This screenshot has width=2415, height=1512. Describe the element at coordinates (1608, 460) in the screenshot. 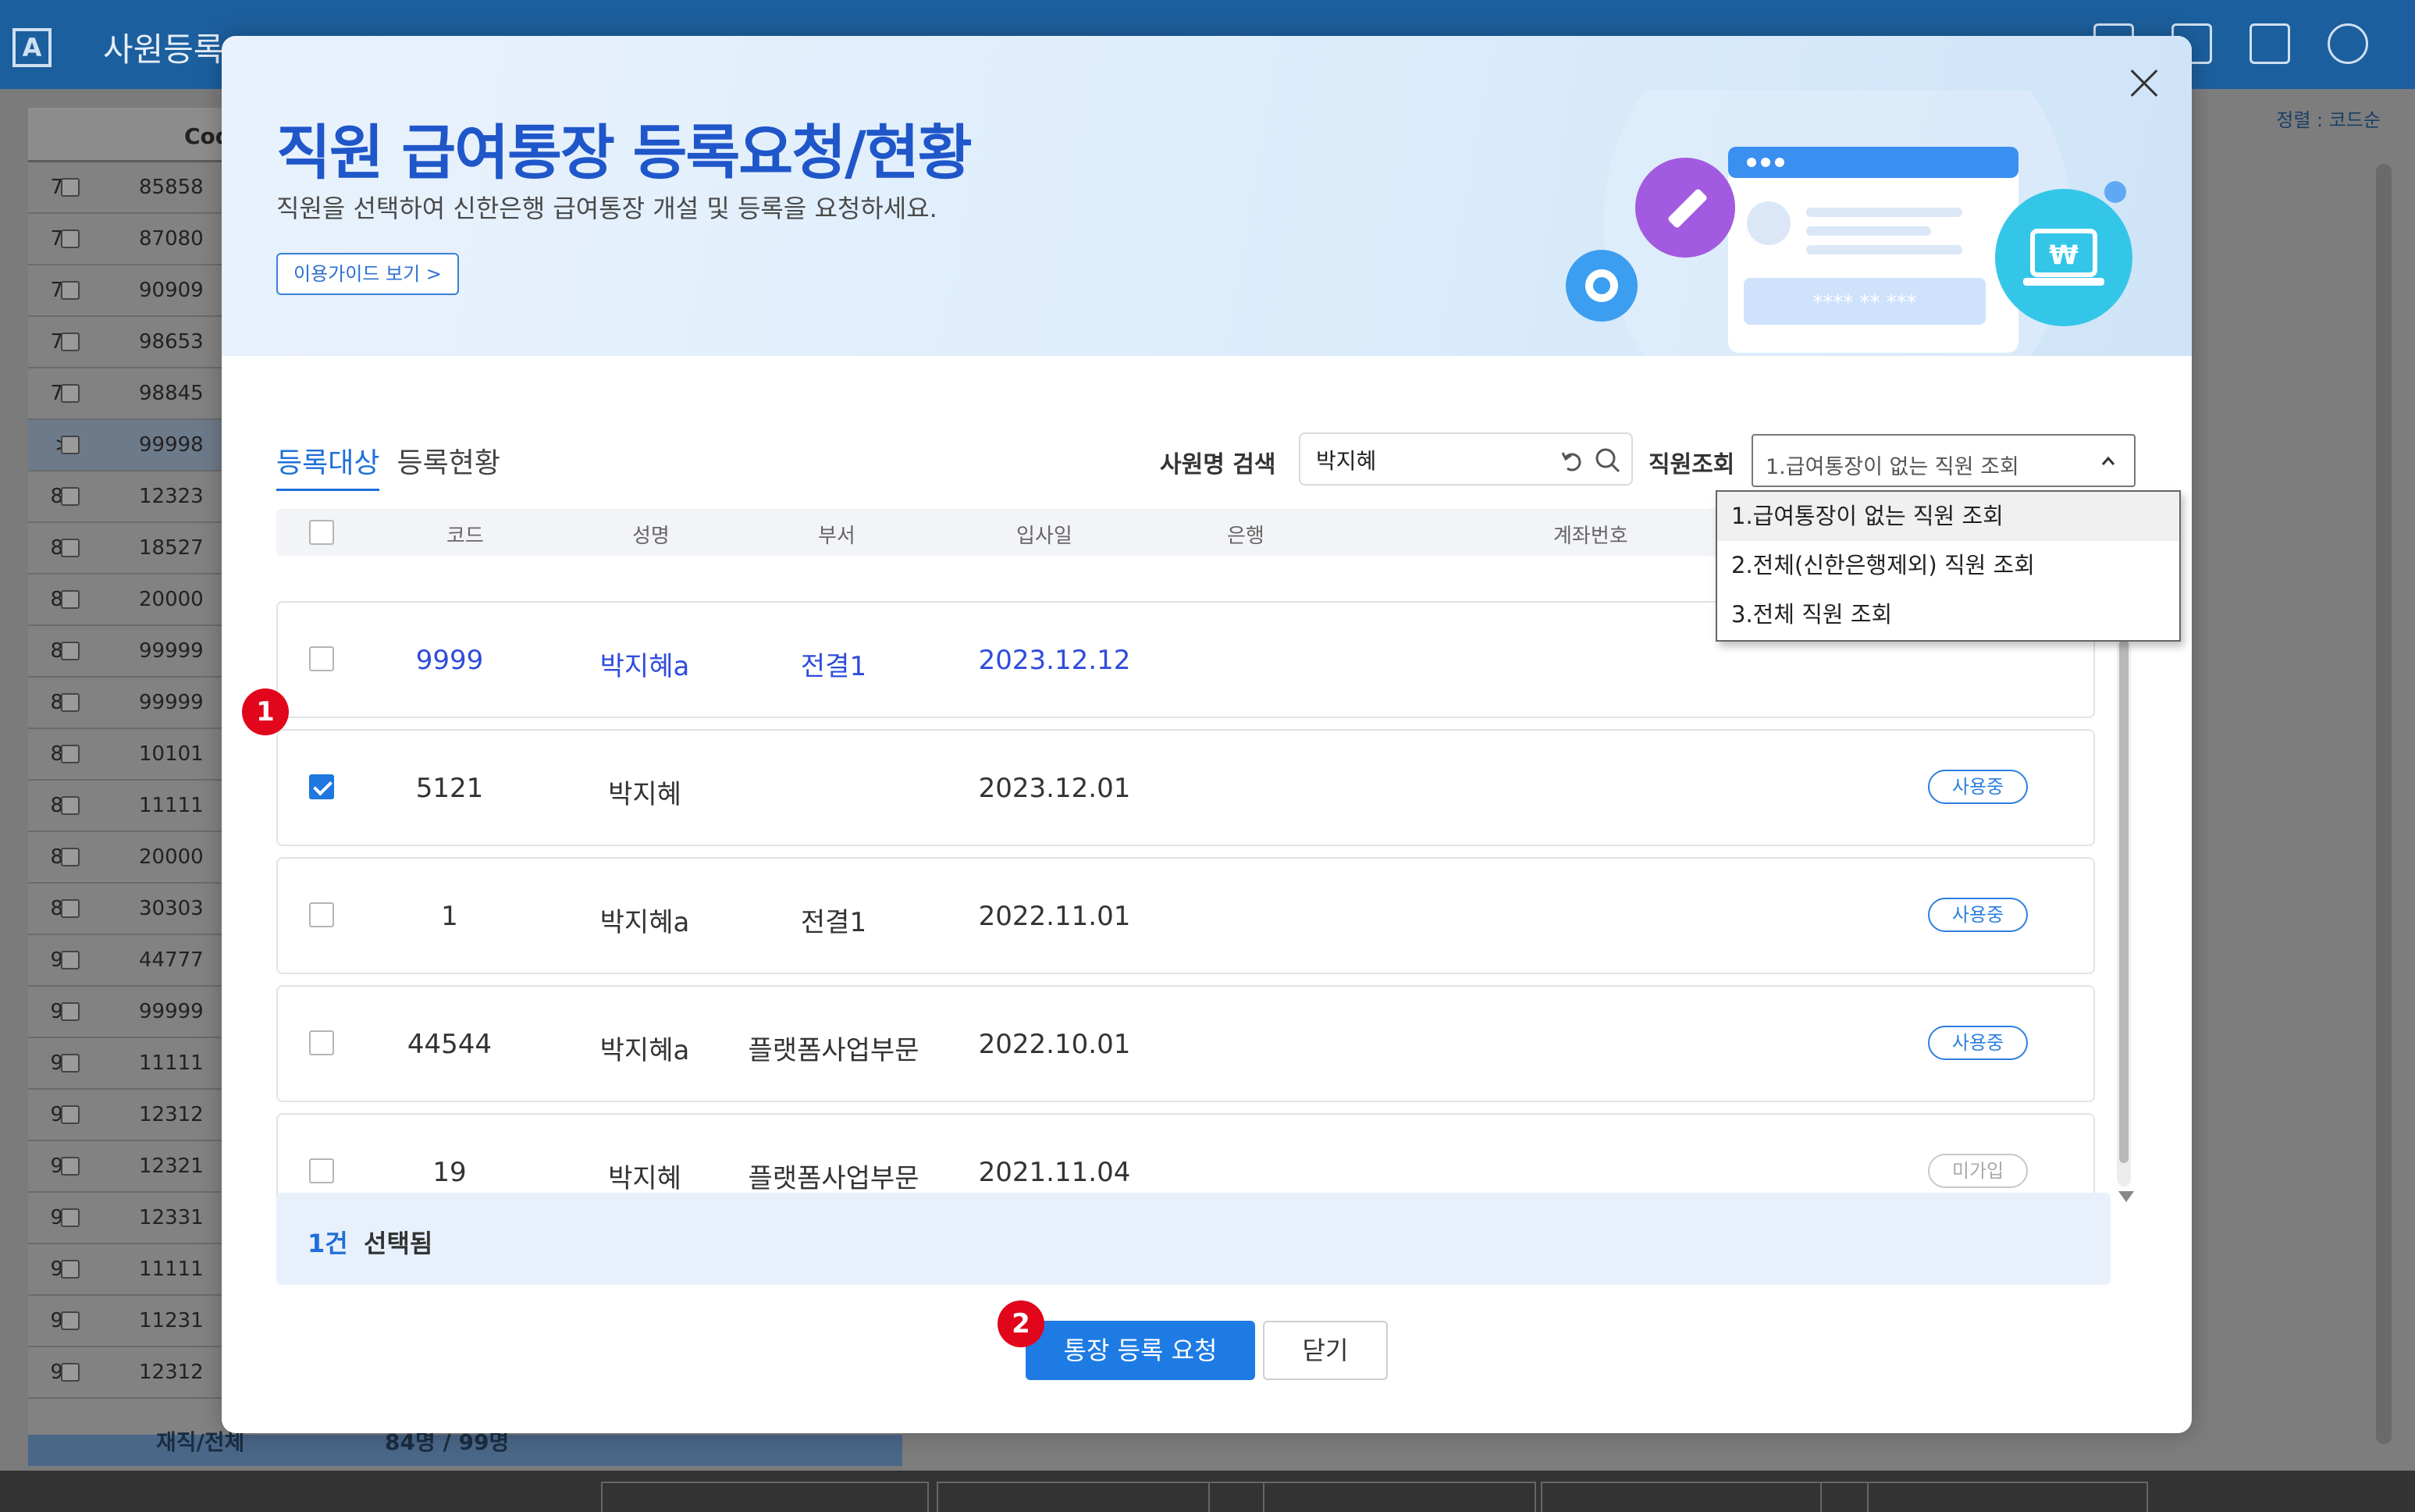

I see `search-icon` at that location.